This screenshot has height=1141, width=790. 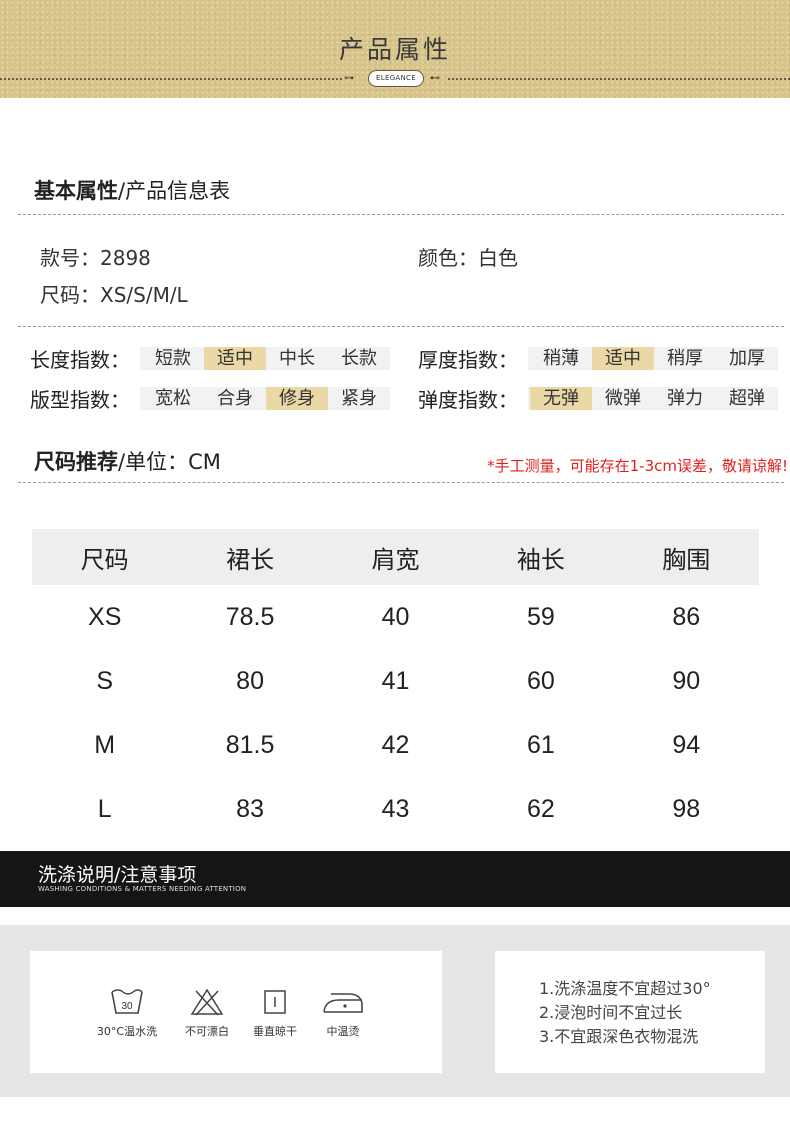 What do you see at coordinates (343, 1002) in the screenshot?
I see `iron-medium-icon` at bounding box center [343, 1002].